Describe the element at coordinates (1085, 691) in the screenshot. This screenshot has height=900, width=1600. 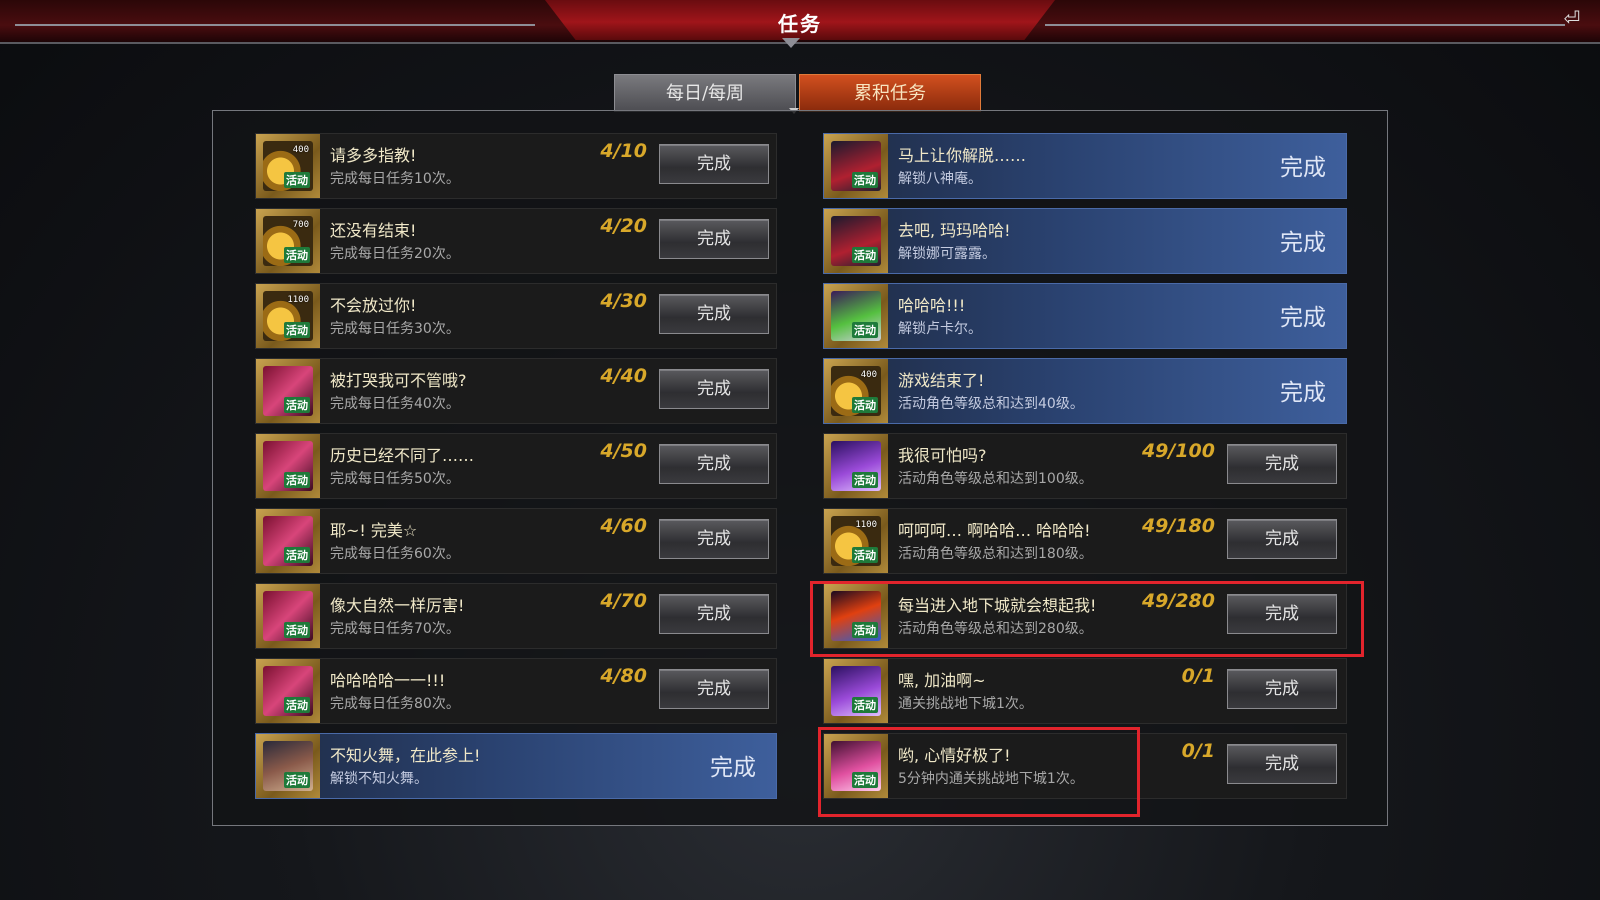
I see `quest-row: 活动 嘿, 加油啊~ 通关挑战地下城1次。 0/1 完成` at that location.